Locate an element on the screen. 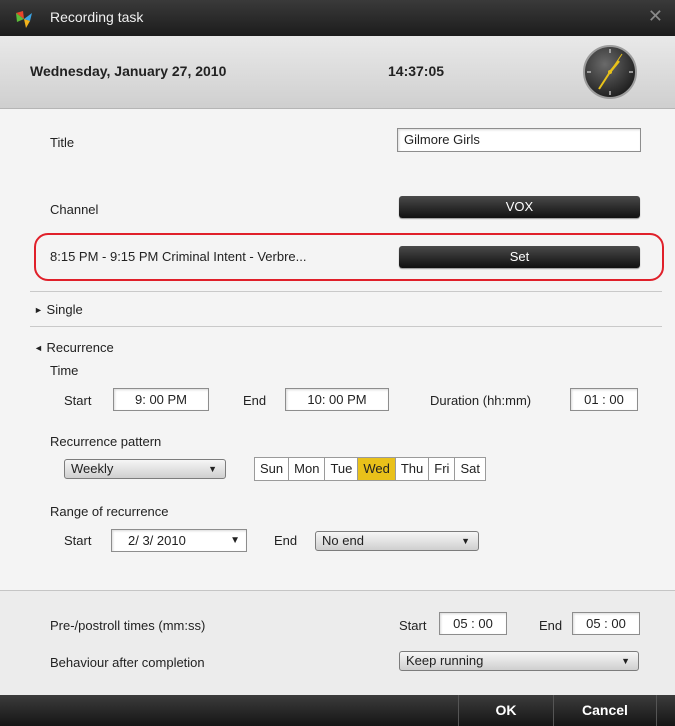 The height and width of the screenshot is (726, 675). close-icon: ✕ is located at coordinates (655, 16).